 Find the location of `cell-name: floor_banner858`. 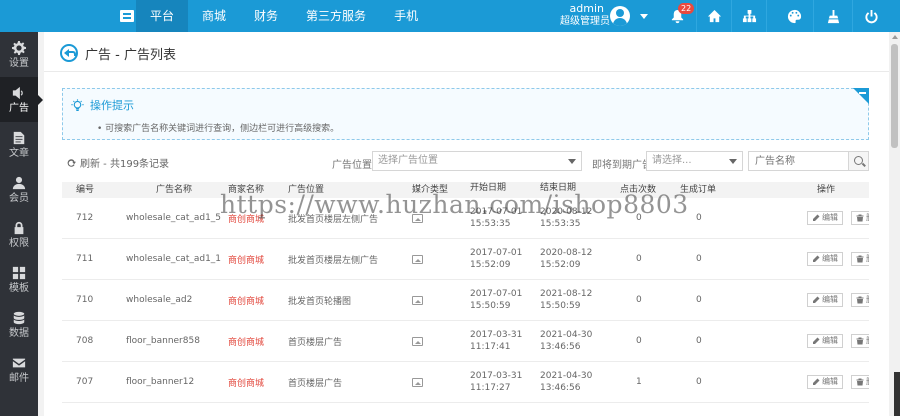

cell-name: floor_banner858 is located at coordinates (163, 341).